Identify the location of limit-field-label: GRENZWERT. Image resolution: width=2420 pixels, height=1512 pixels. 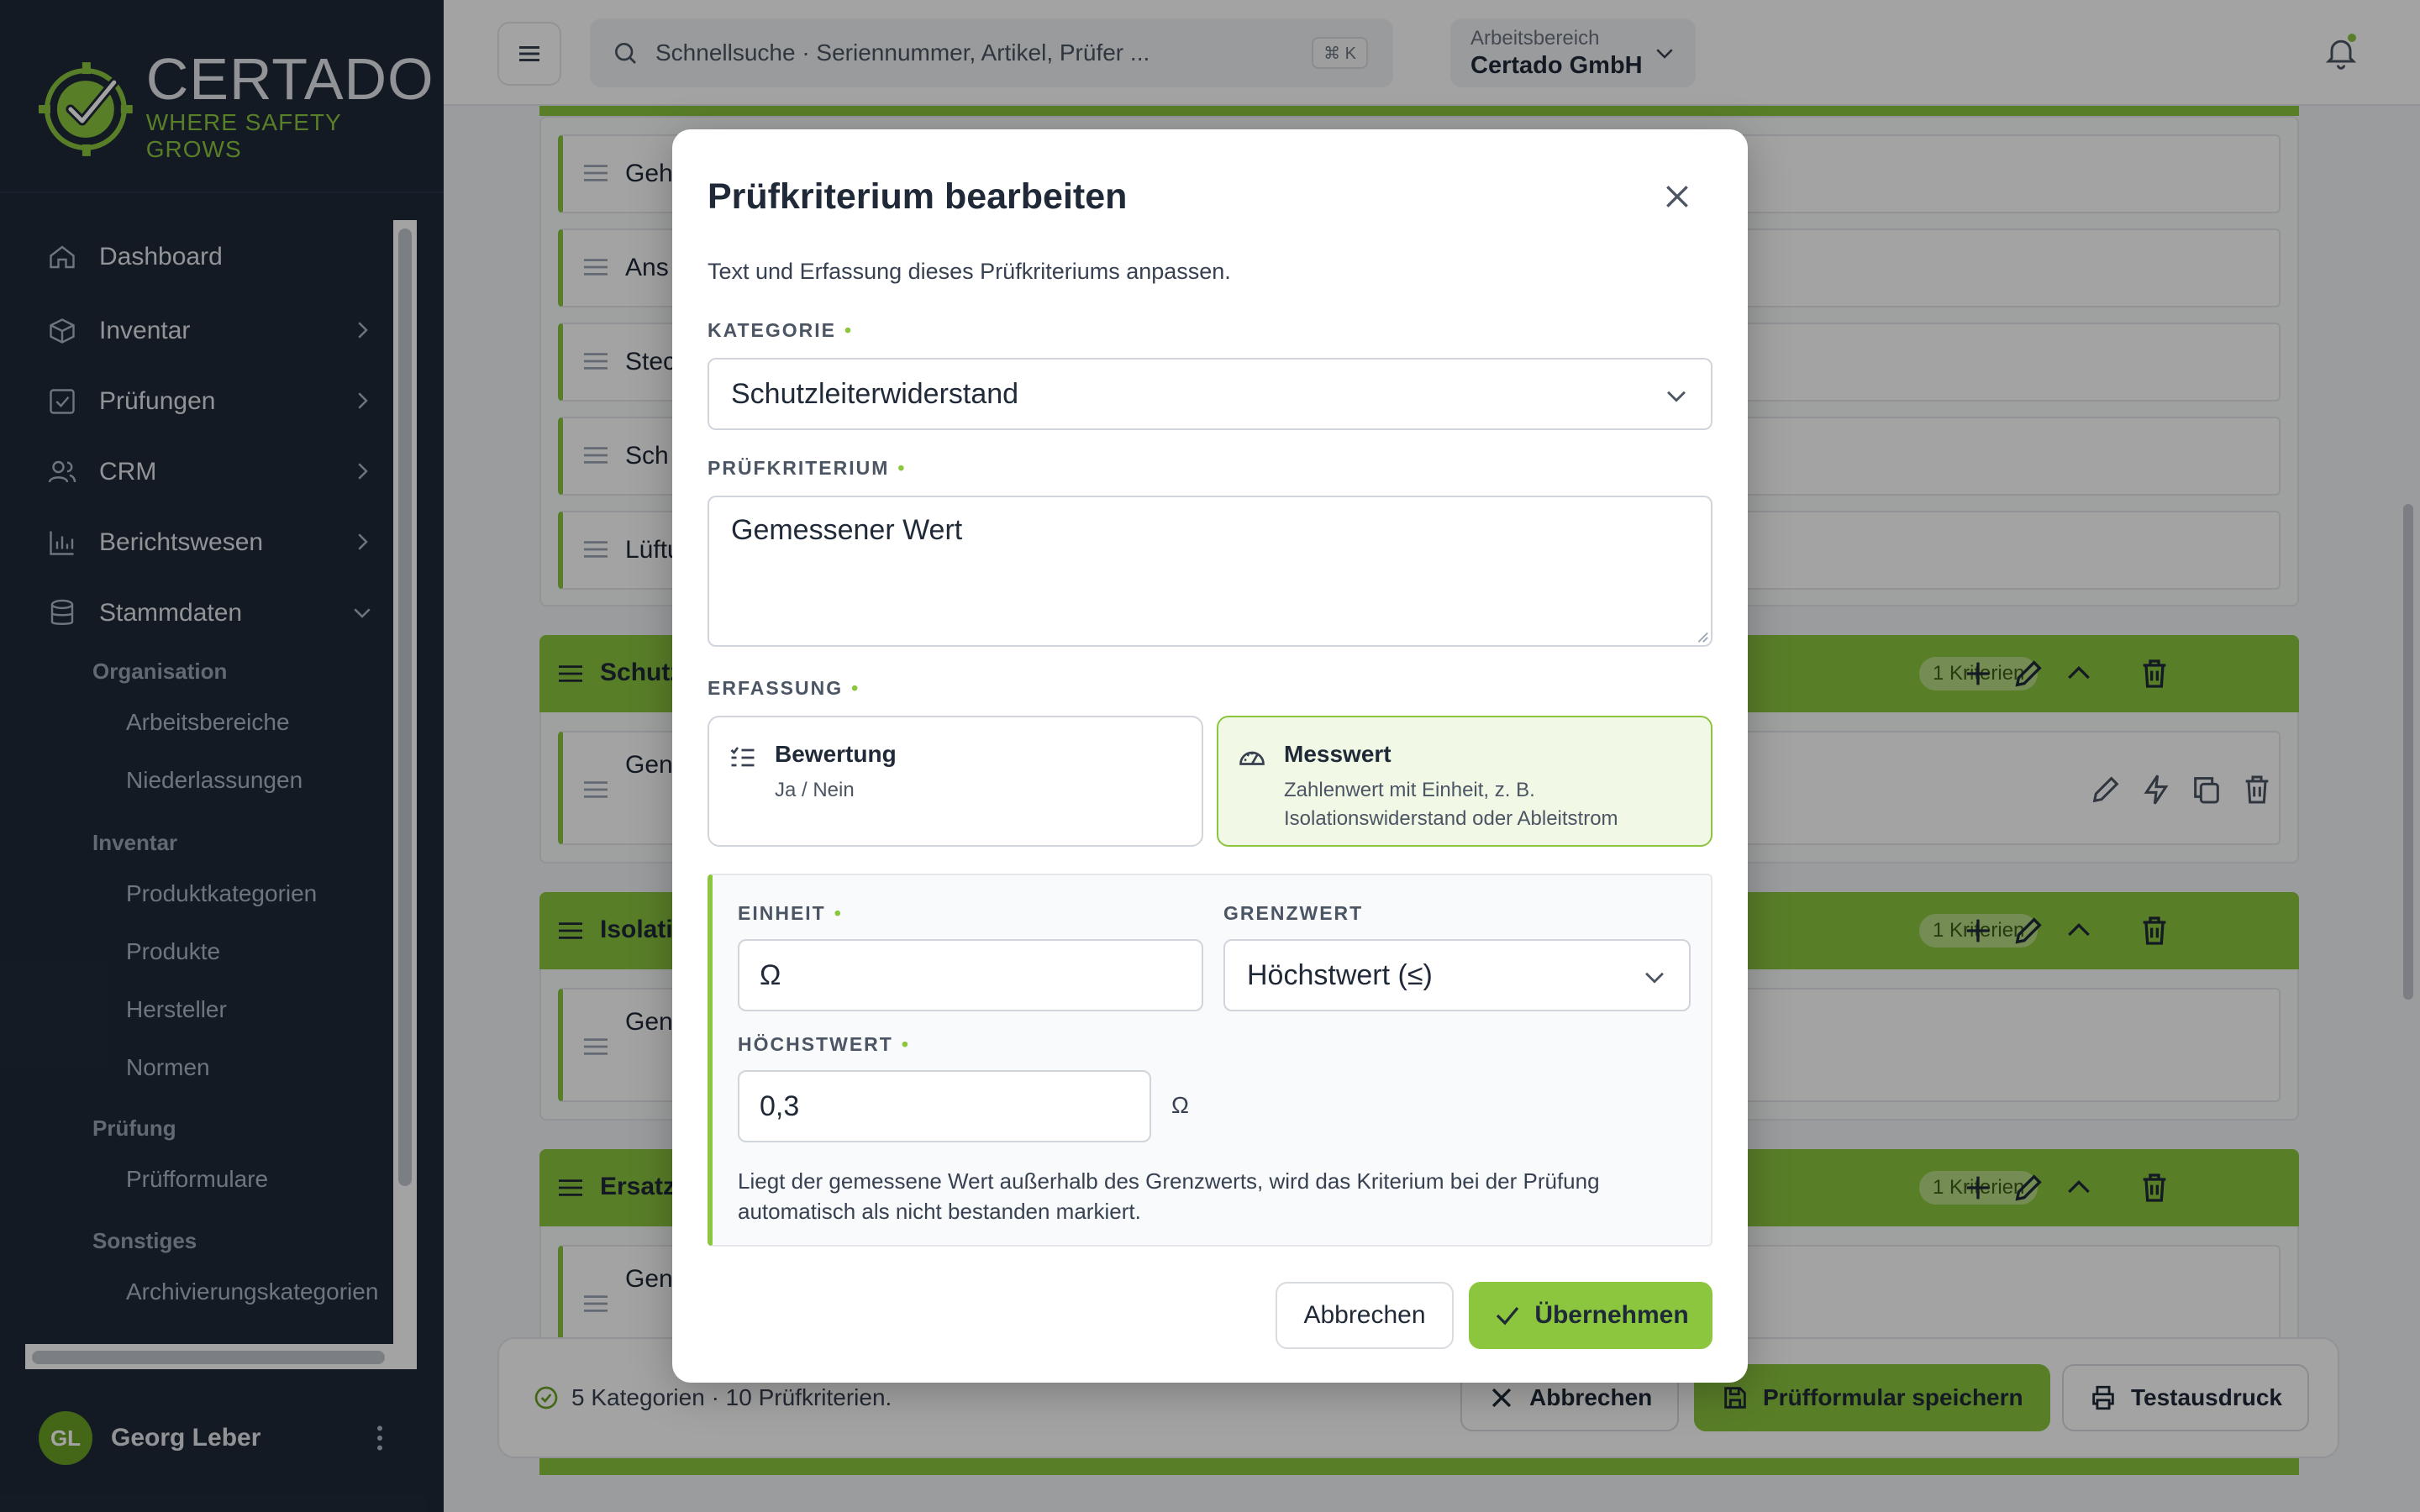
(1293, 913).